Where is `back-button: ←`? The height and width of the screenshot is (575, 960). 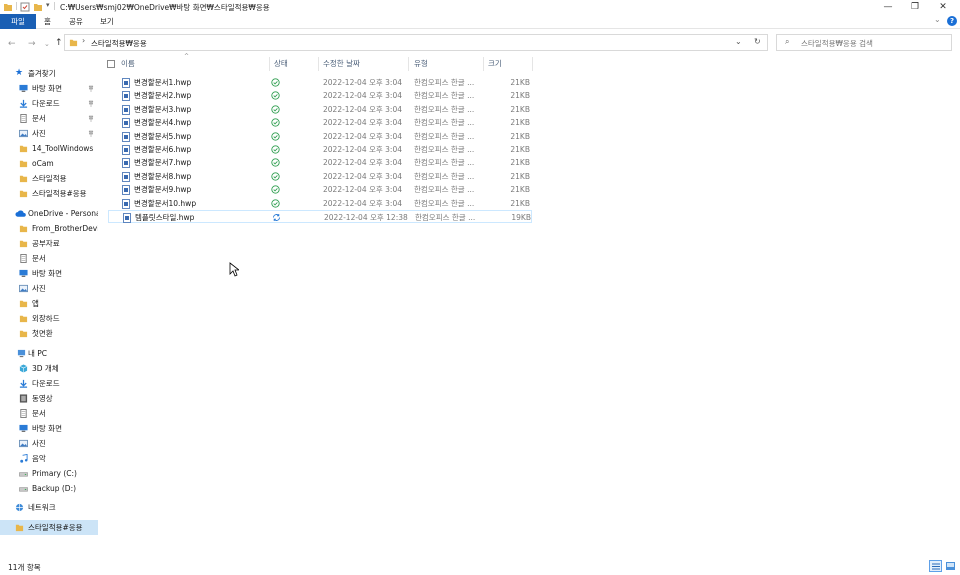
back-button: ← is located at coordinates (12, 44).